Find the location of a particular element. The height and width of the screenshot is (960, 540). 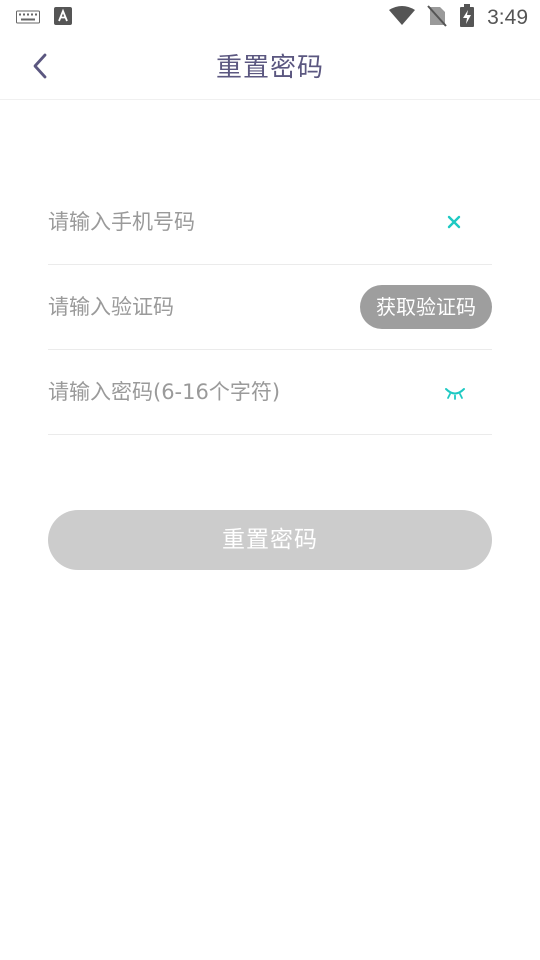

keyboard-icon is located at coordinates (28, 18).